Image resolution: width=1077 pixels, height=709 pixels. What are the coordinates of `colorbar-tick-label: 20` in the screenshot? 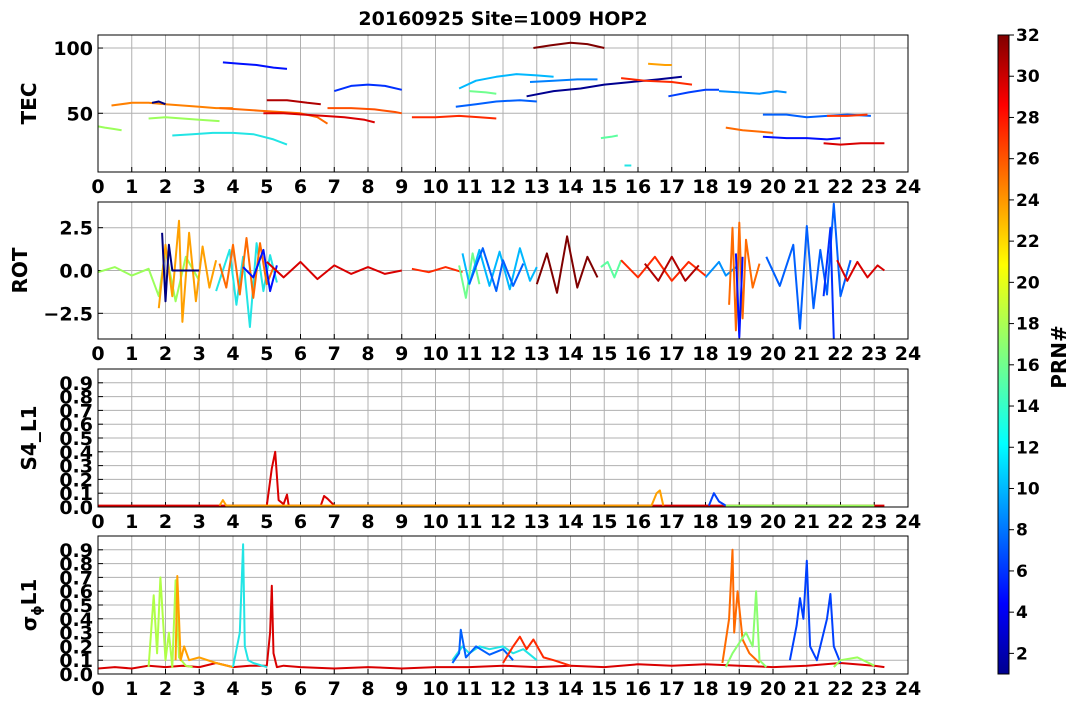 It's located at (1028, 283).